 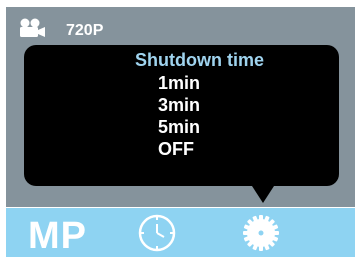 I want to click on timer-icon, so click(x=157, y=233).